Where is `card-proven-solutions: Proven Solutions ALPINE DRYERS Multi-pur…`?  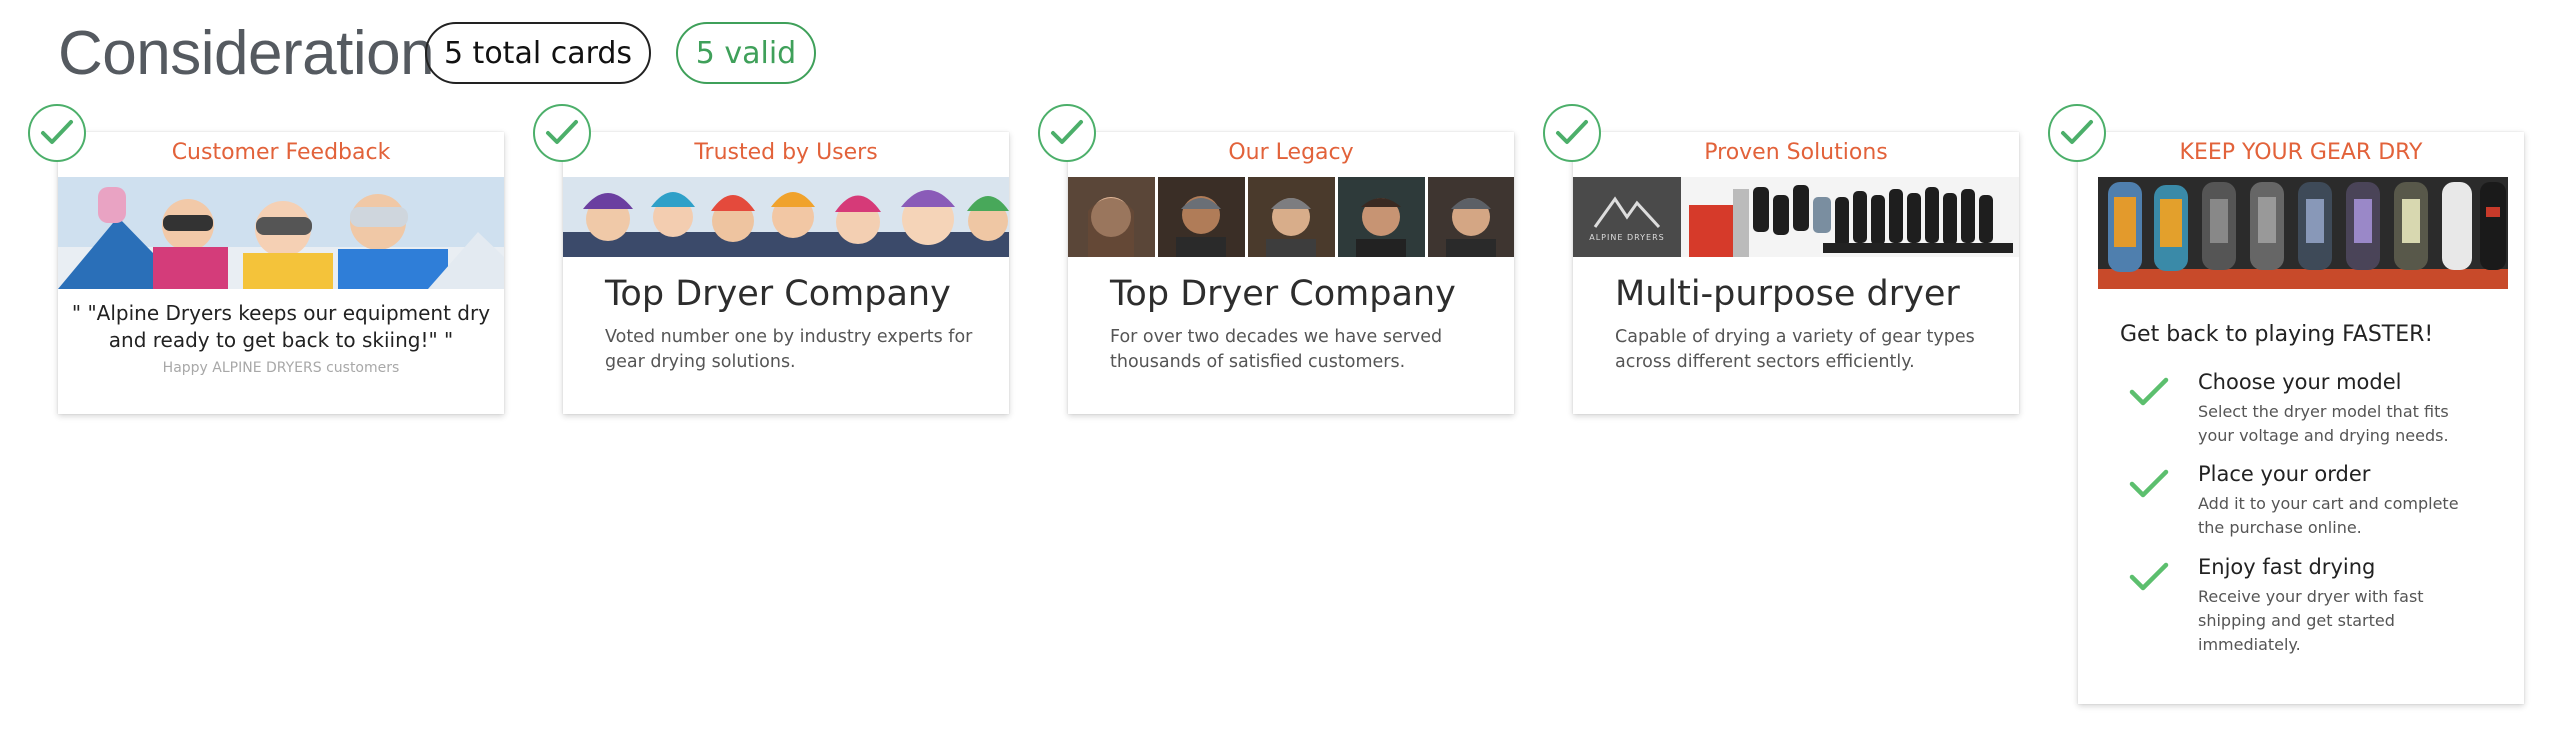 card-proven-solutions: Proven Solutions ALPINE DRYERS Multi-pur… is located at coordinates (1796, 273).